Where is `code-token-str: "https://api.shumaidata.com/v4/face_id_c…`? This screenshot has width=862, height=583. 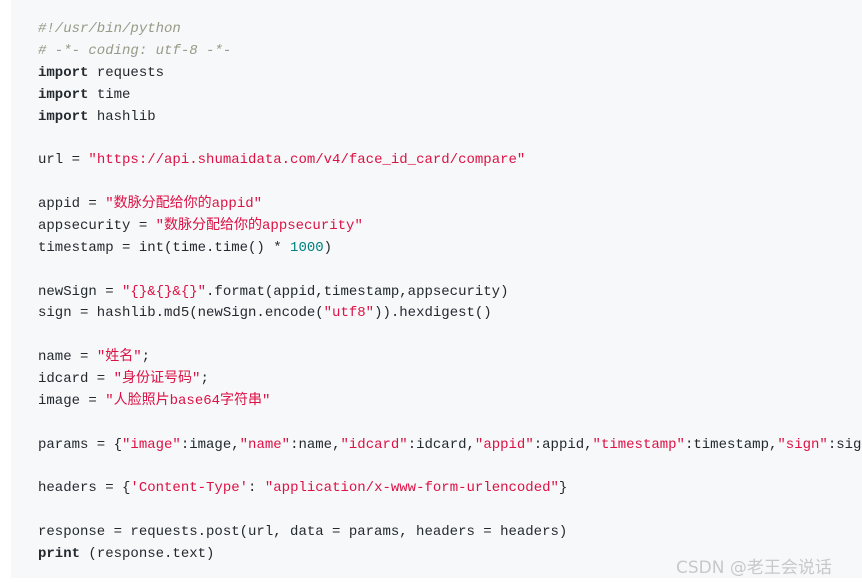
code-token-str: "https://api.shumaidata.com/v4/face_id_c… is located at coordinates (307, 160).